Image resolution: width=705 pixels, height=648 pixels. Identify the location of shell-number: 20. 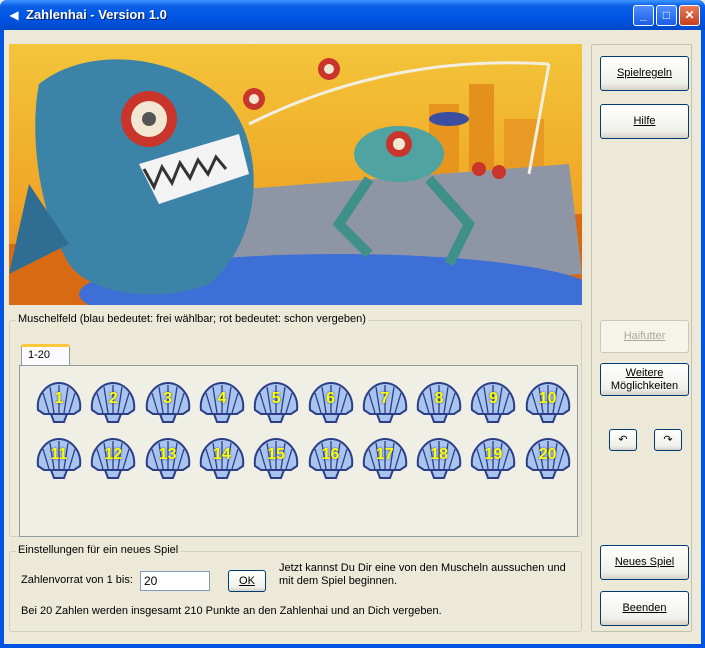
(547, 454).